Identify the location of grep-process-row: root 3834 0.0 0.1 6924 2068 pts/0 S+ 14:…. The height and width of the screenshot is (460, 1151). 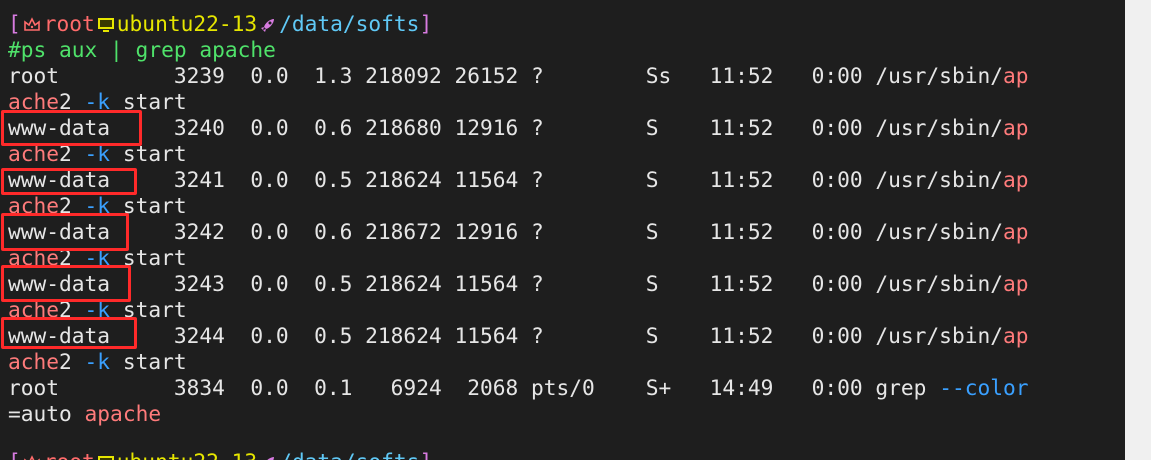
(518, 387).